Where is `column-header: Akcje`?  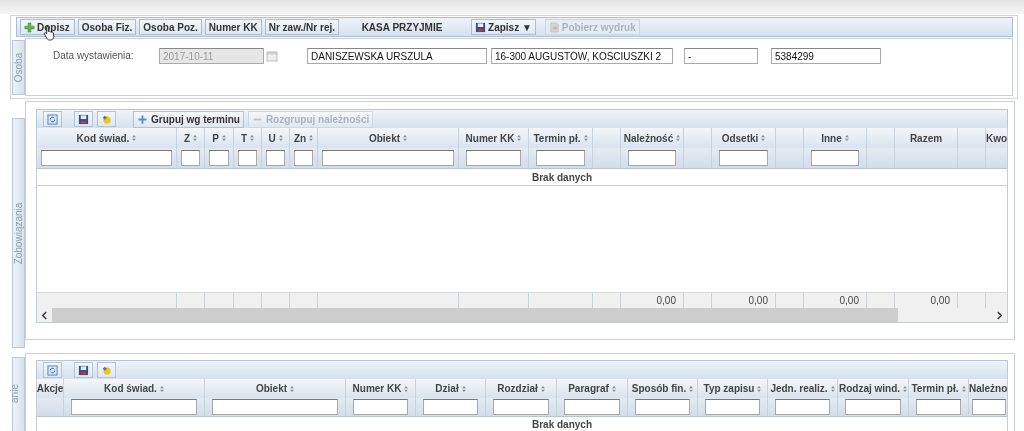
column-header: Akcje is located at coordinates (50, 388).